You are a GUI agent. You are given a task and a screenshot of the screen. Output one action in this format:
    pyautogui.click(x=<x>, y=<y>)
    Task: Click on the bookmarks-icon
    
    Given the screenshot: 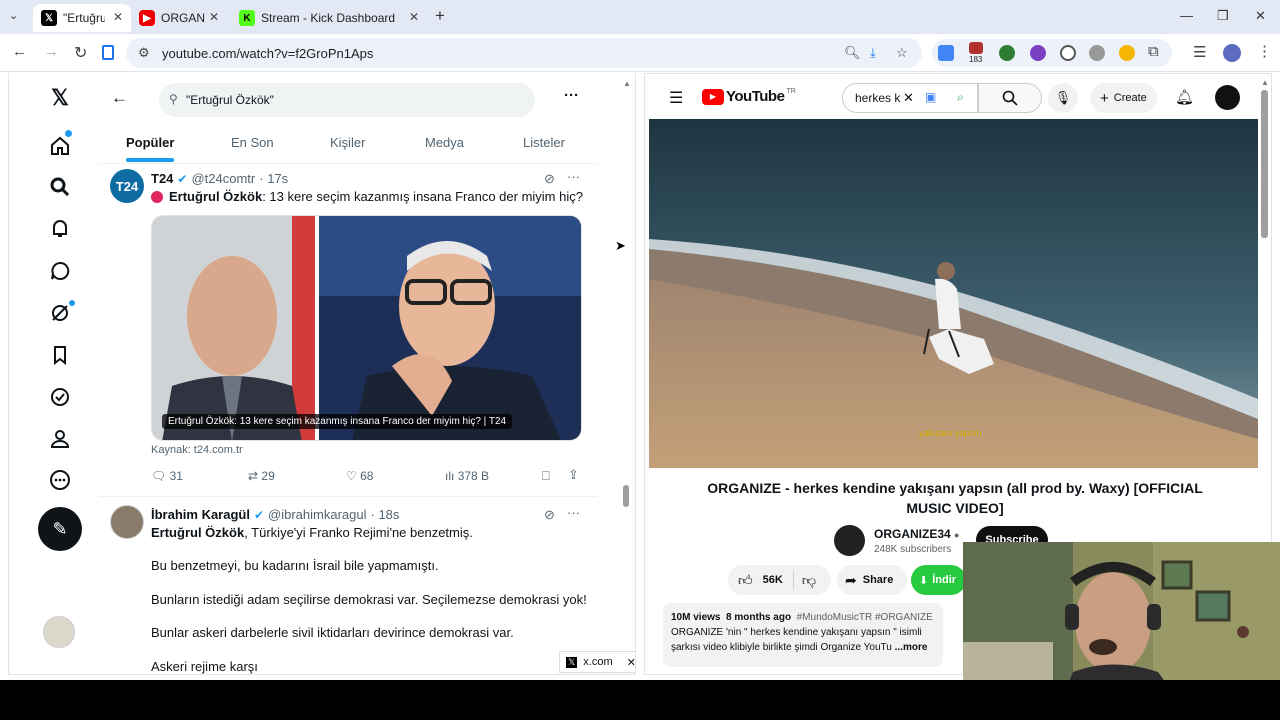 What is the action you would take?
    pyautogui.click(x=60, y=355)
    